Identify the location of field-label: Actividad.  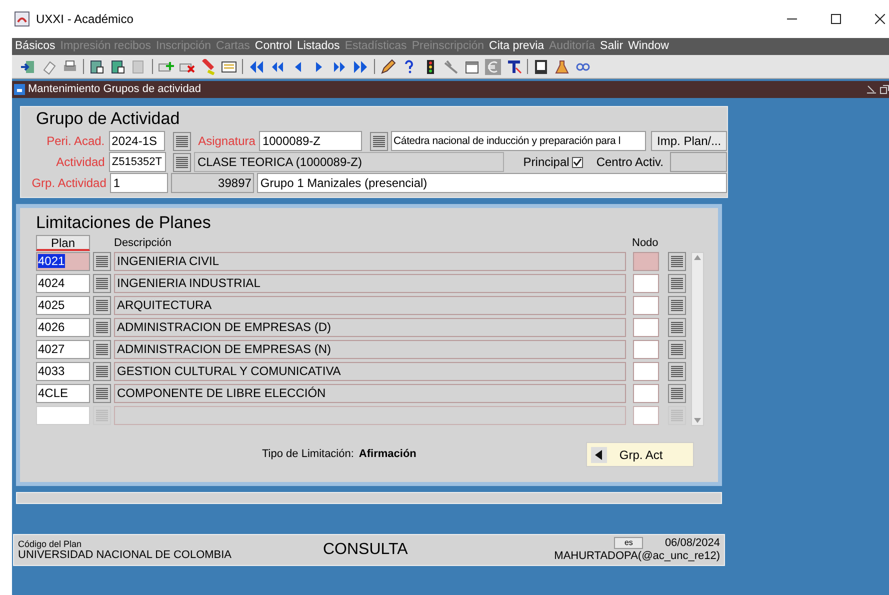
(80, 162).